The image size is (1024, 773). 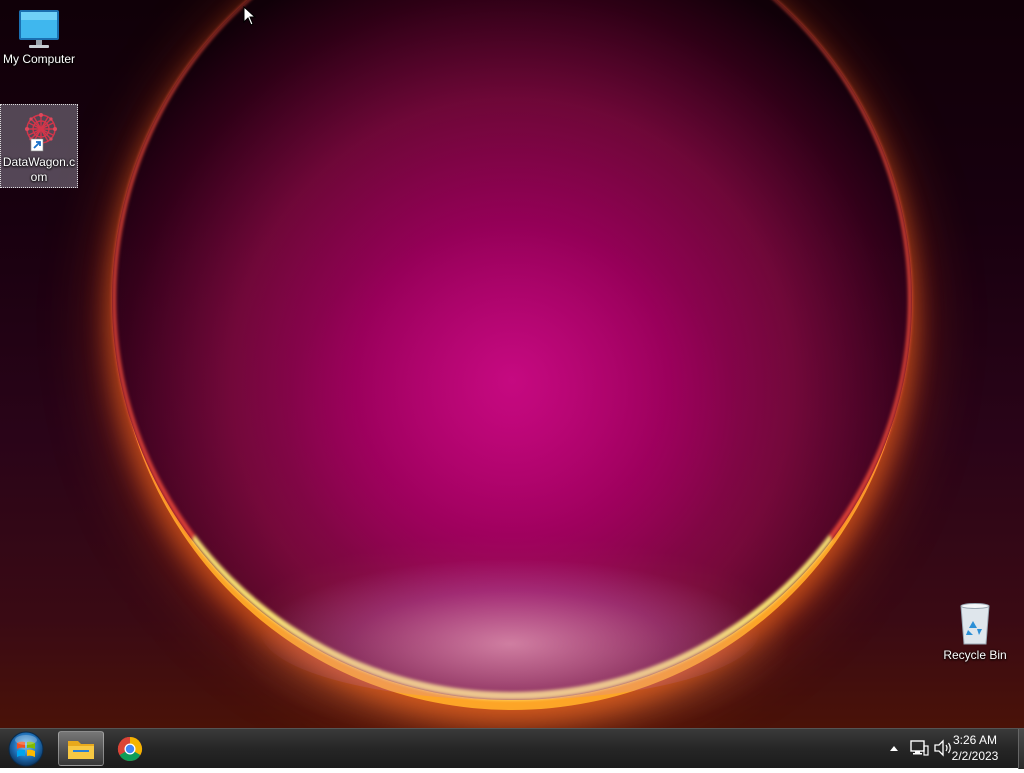 I want to click on show-hidden-icons-arrow-icon, so click(x=894, y=748).